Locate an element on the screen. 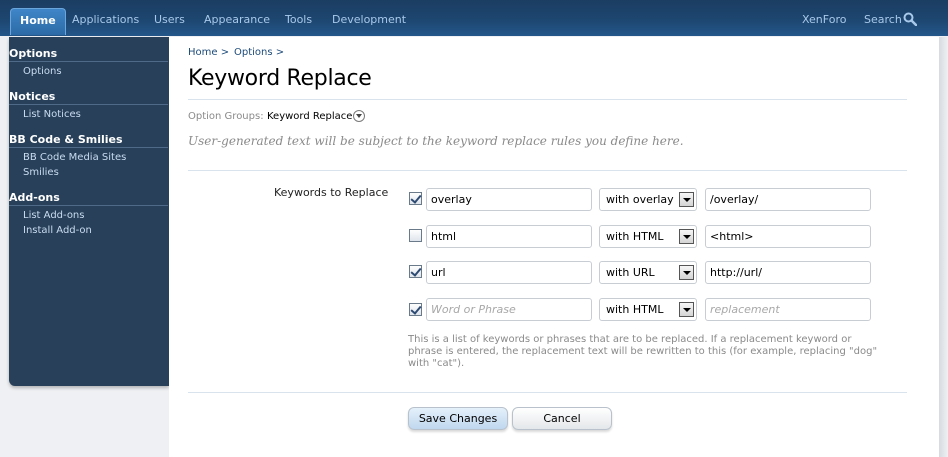 This screenshot has width=948, height=457. search-icon is located at coordinates (910, 19).